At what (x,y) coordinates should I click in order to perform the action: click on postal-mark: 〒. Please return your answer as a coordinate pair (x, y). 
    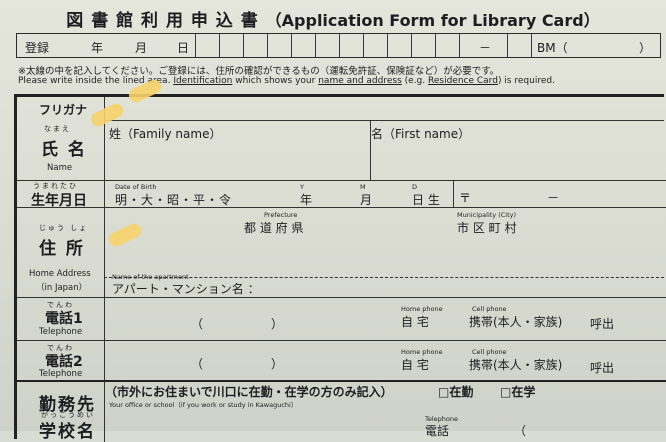
    Looking at the image, I should click on (465, 198).